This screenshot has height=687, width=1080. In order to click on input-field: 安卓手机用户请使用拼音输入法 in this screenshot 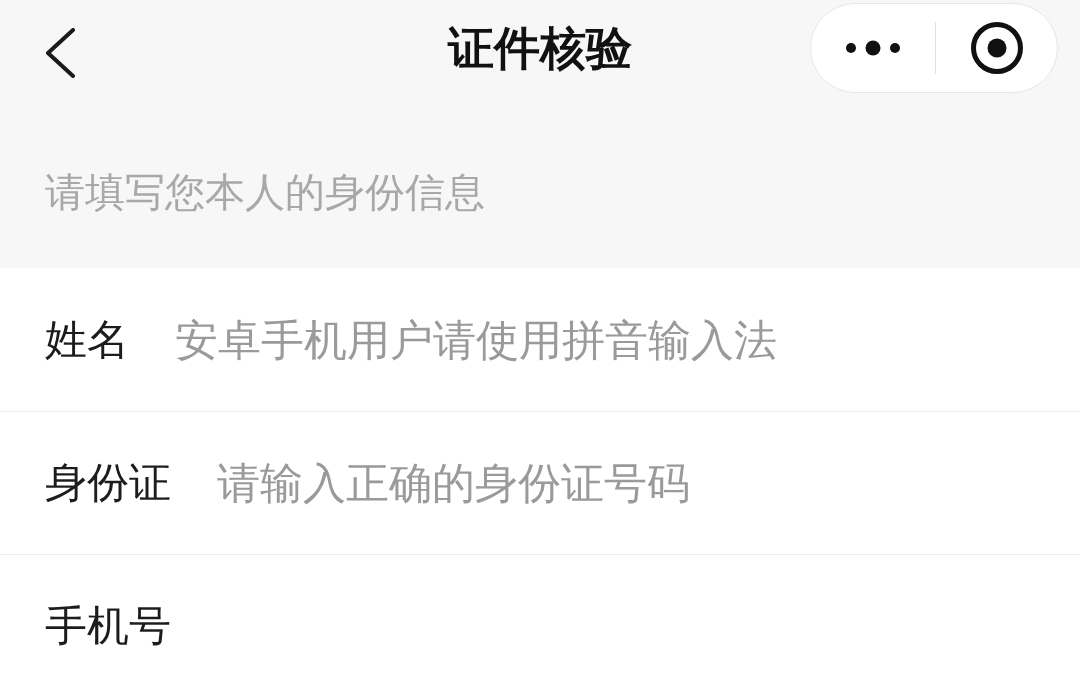, I will do `click(617, 339)`.